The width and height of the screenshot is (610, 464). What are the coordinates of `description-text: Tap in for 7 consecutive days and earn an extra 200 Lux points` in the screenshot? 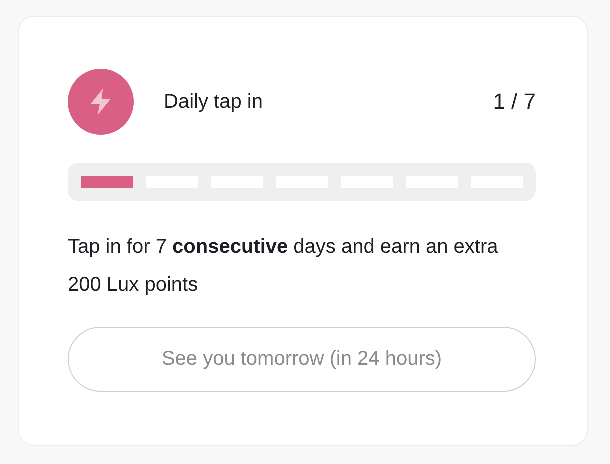 It's located at (284, 266).